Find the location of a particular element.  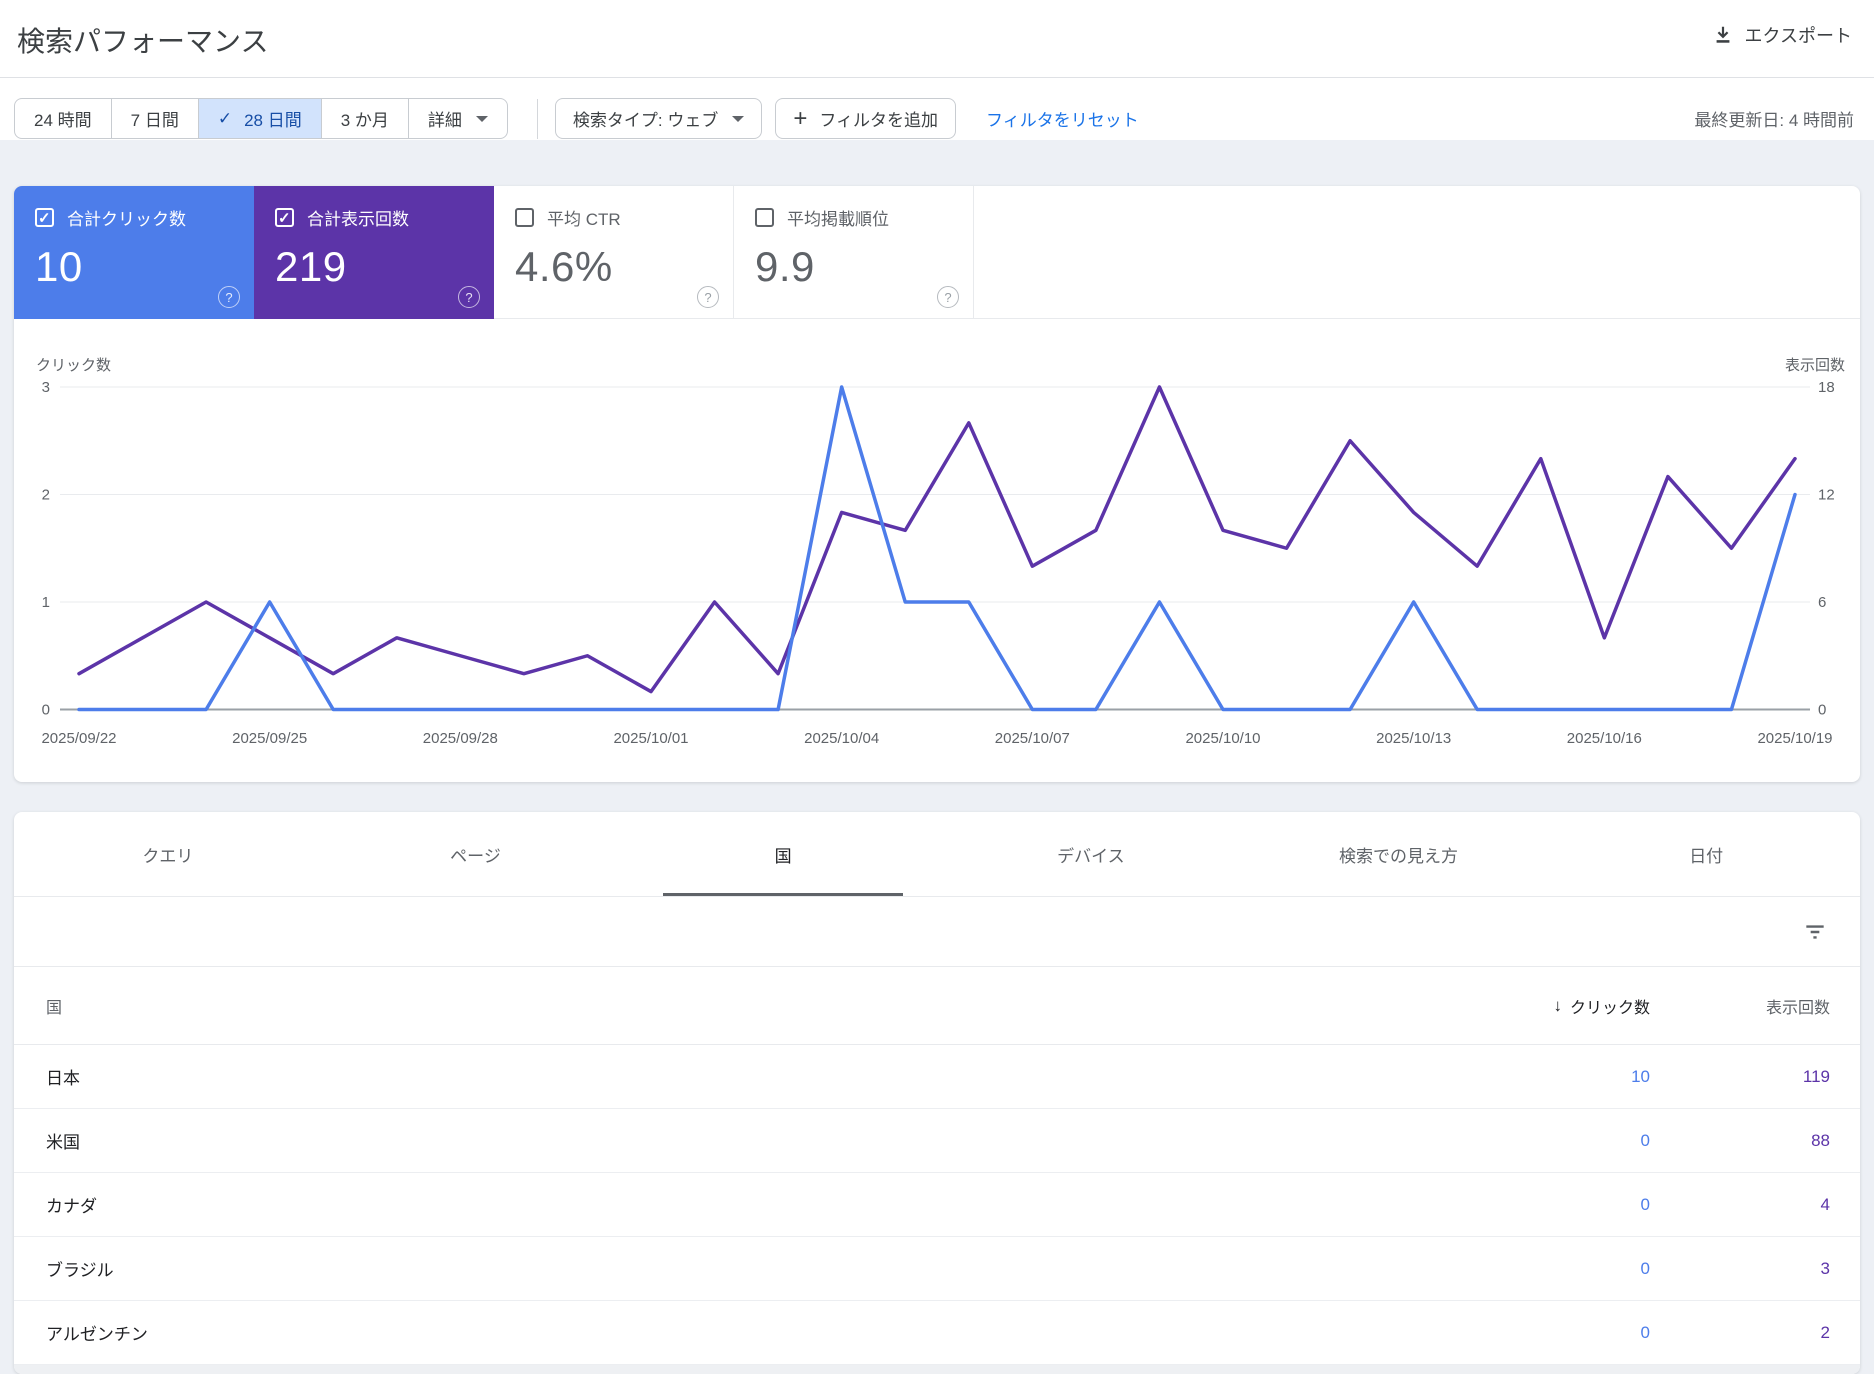

metric-label: 平均掲載順位 is located at coordinates (838, 219).